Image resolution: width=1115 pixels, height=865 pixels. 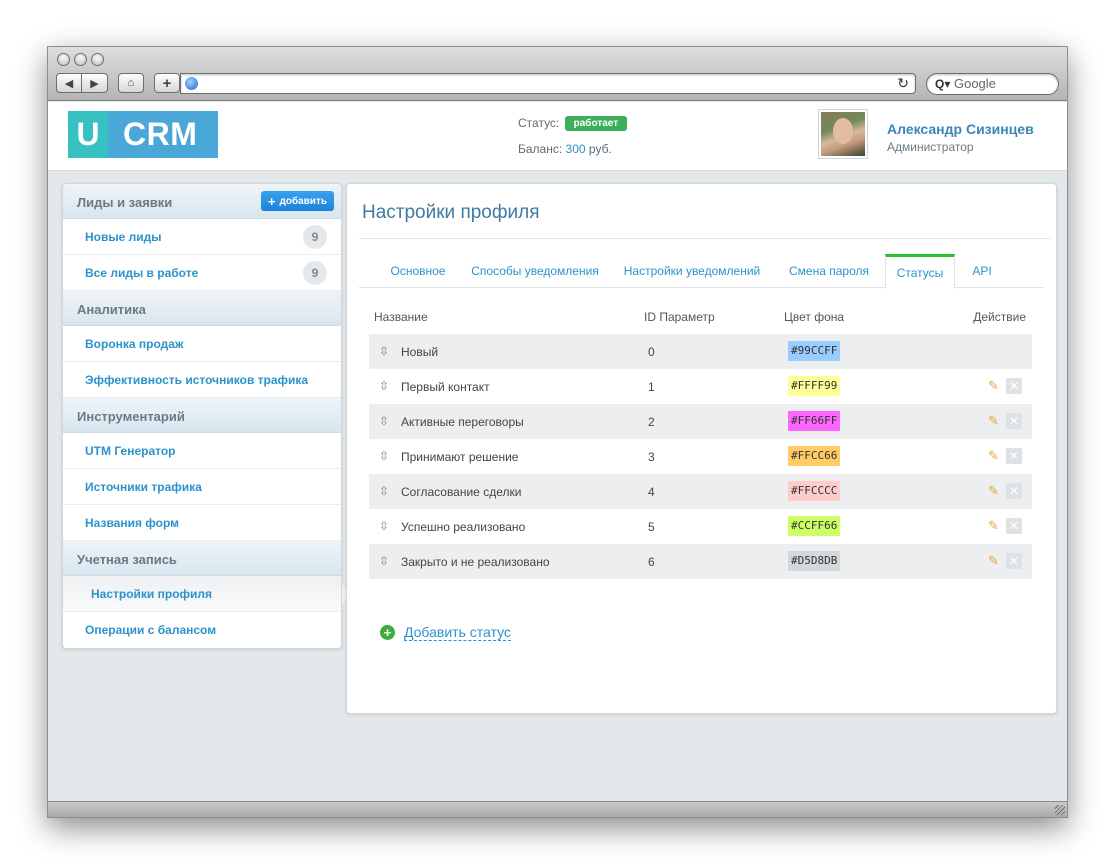 I want to click on tab-statuses: Статусы, so click(x=920, y=271).